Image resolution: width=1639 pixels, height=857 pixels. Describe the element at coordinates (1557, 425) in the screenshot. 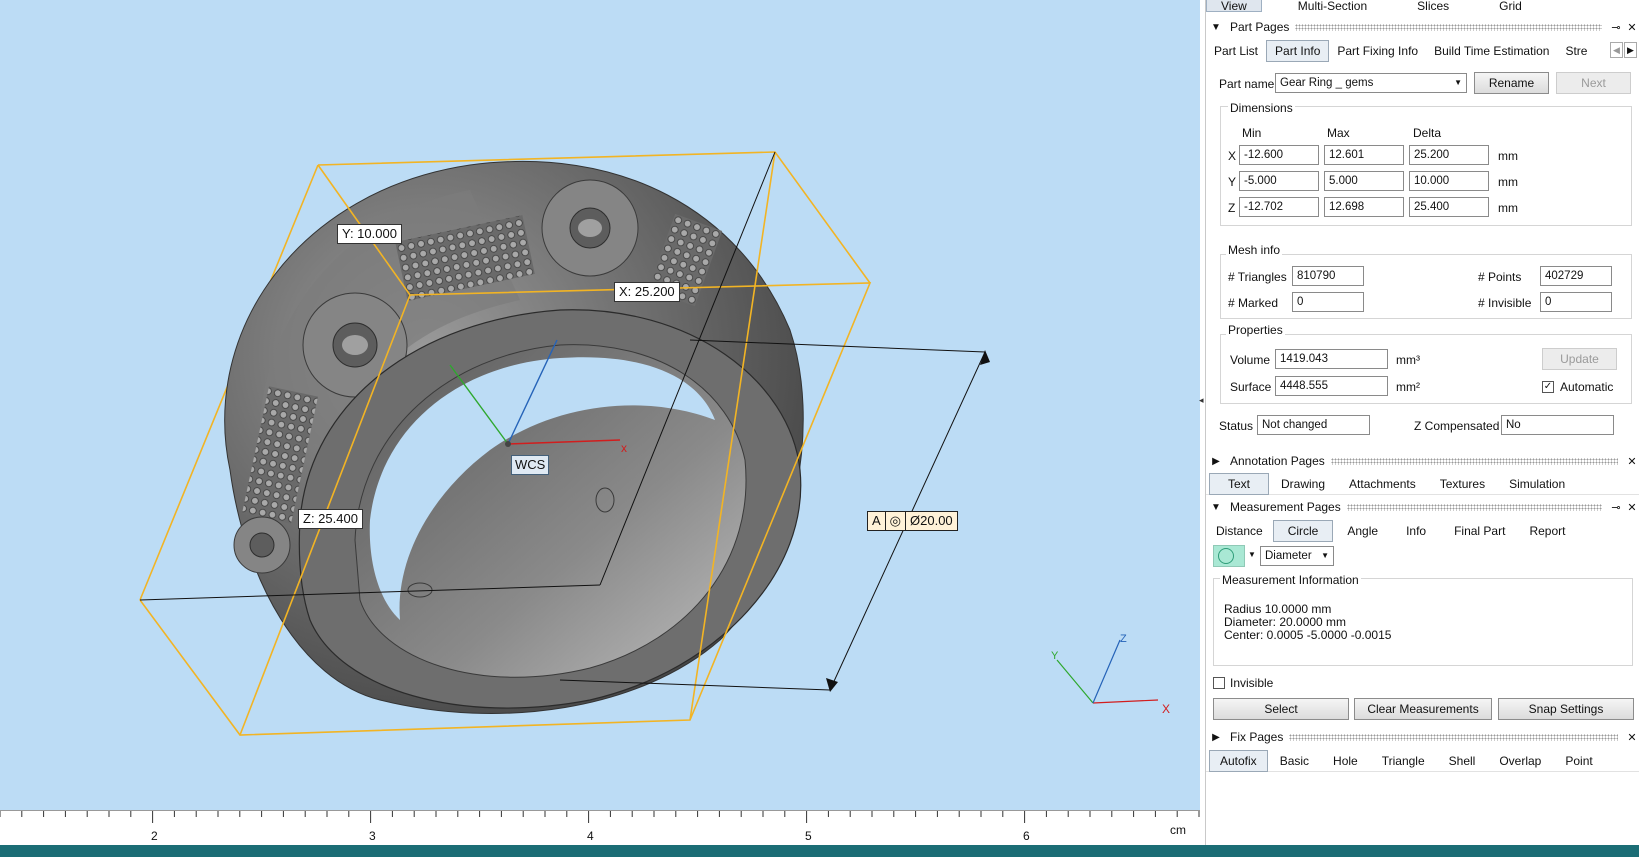

I see `z-compensated-field: No` at that location.